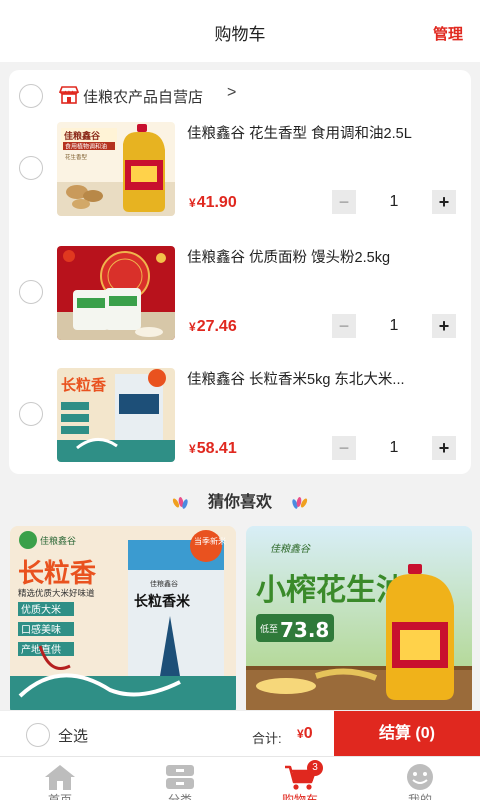 This screenshot has height=800, width=480. I want to click on item-title: 佳粮鑫谷 优质面粉 馒头粉2.5kg, so click(323, 258).